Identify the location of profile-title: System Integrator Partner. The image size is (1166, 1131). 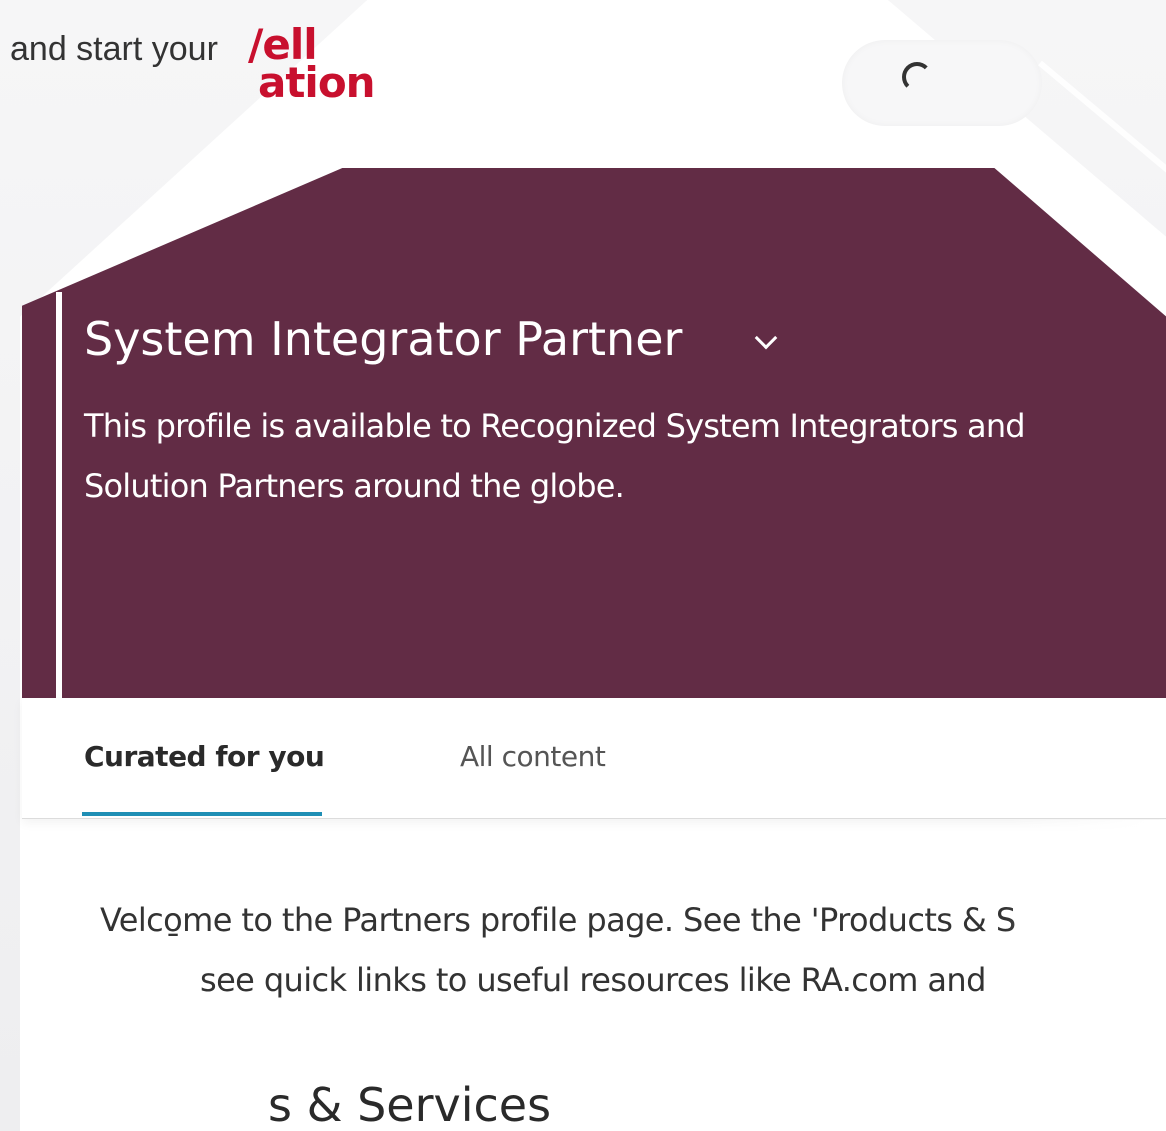
(383, 339).